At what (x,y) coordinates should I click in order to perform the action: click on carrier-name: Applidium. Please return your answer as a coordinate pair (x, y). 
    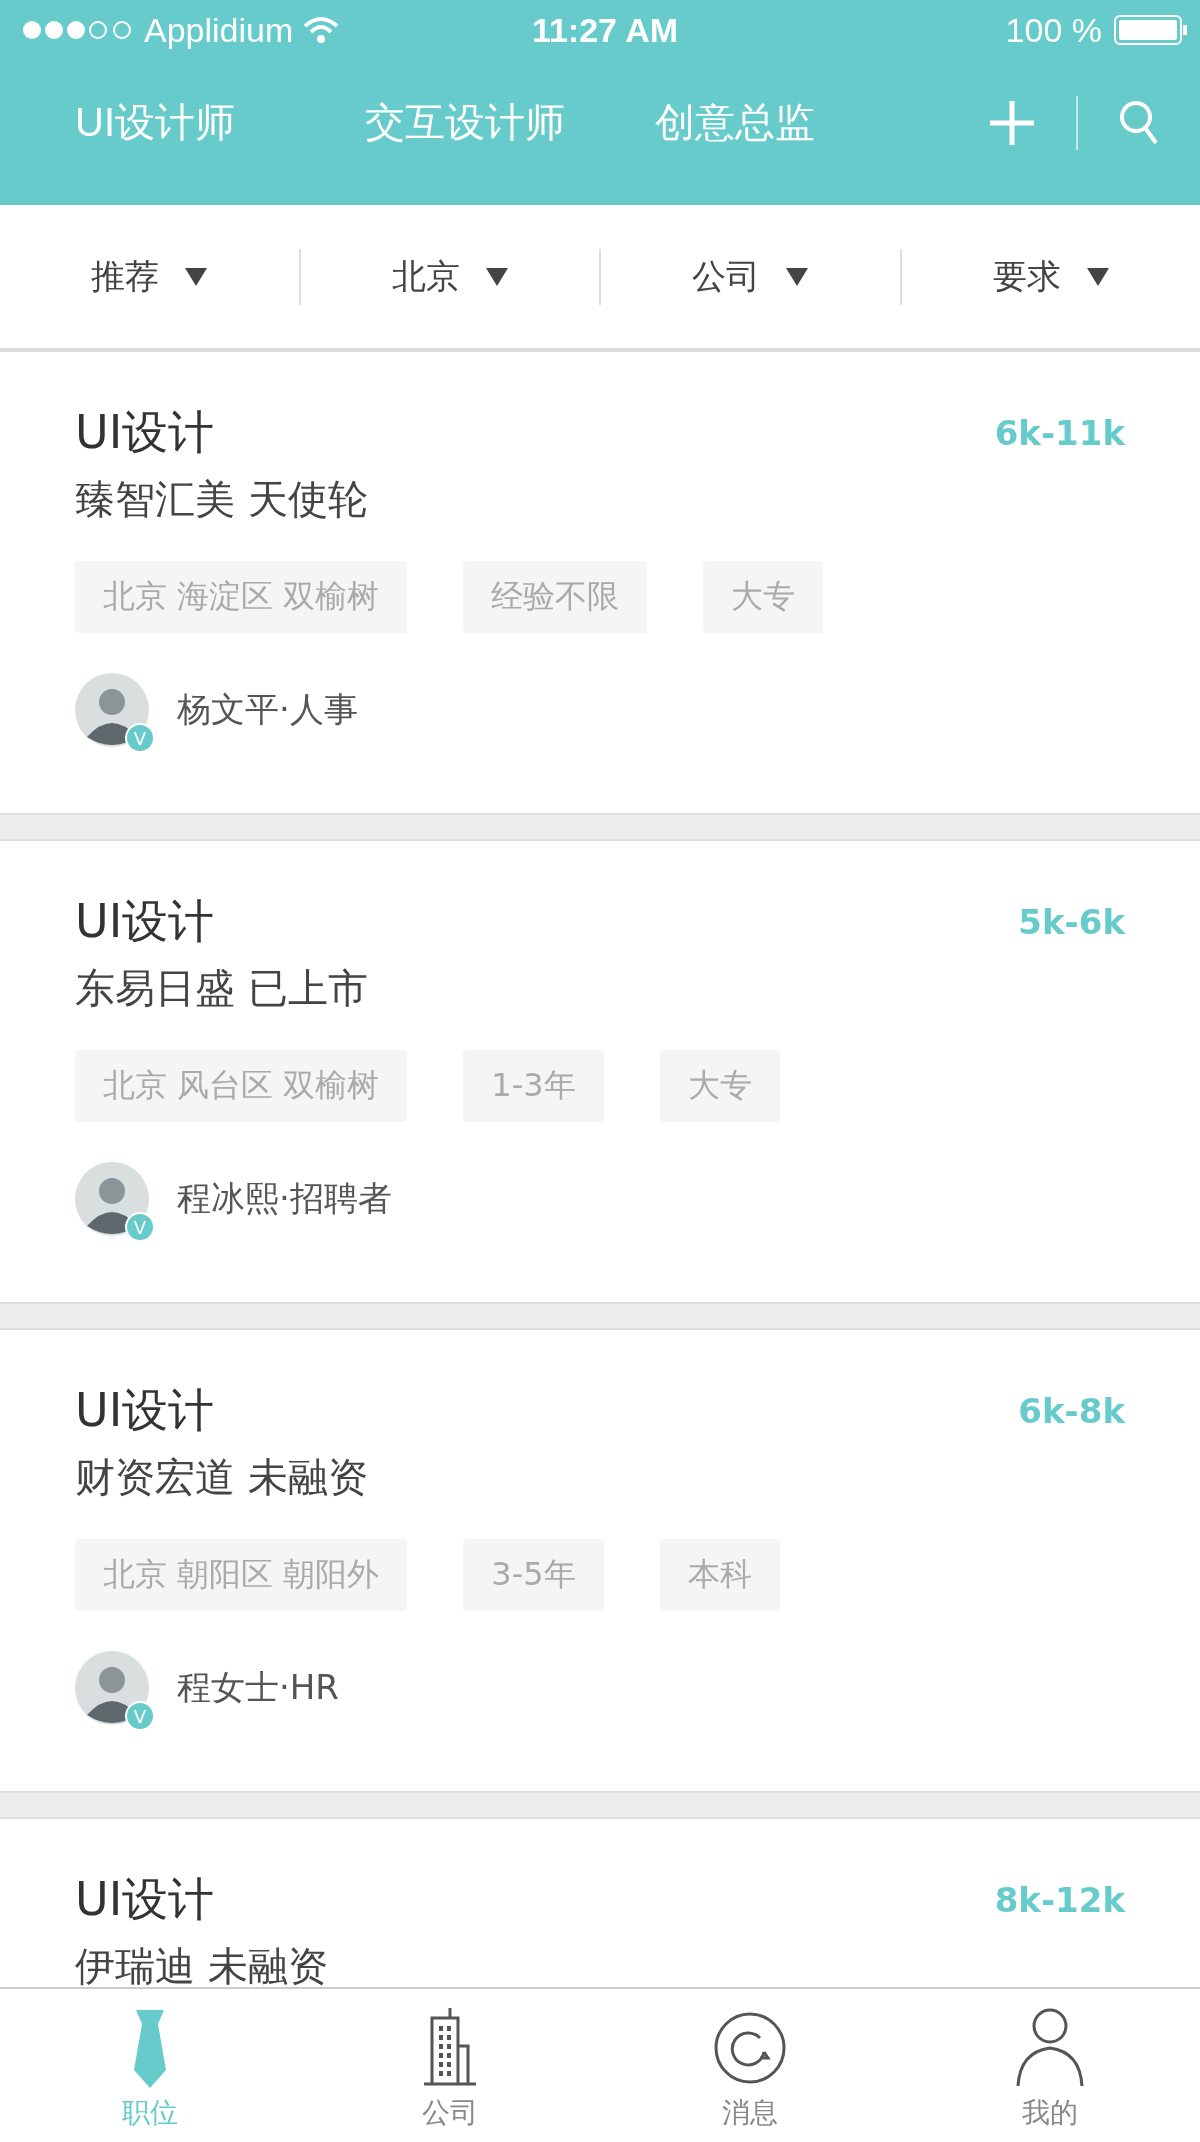
    Looking at the image, I should click on (219, 30).